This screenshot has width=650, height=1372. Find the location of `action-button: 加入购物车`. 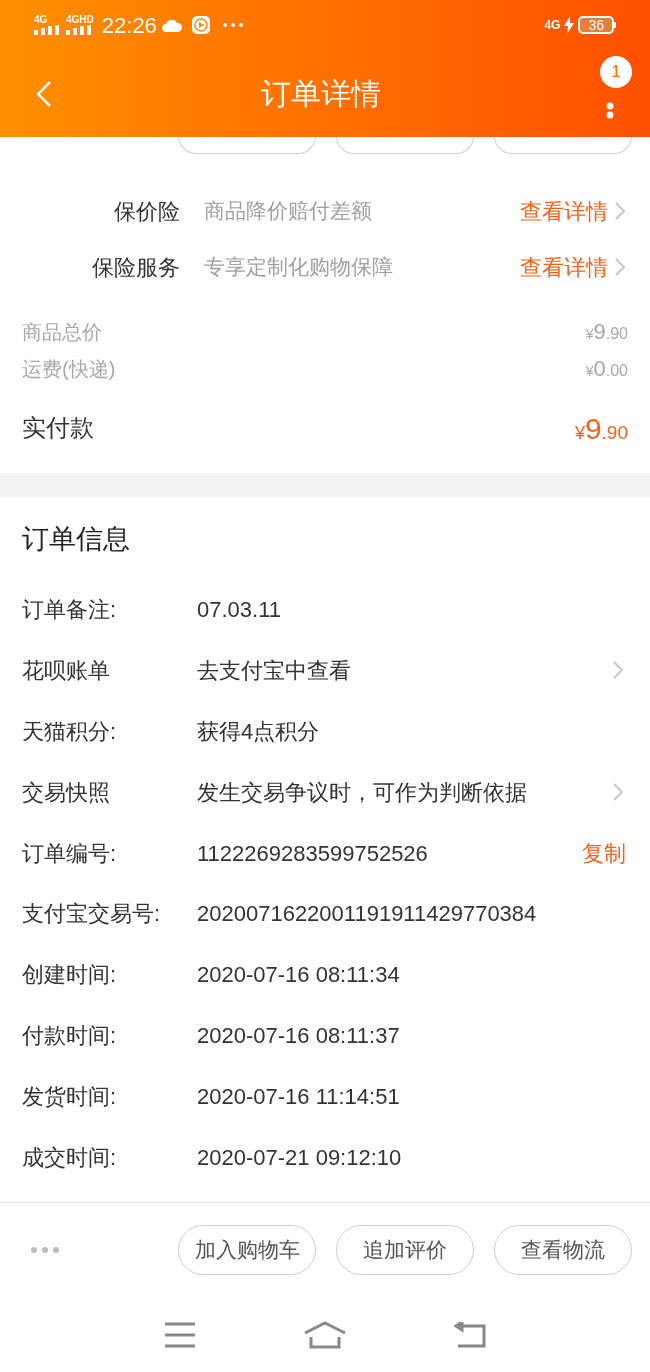

action-button: 加入购物车 is located at coordinates (247, 1250).